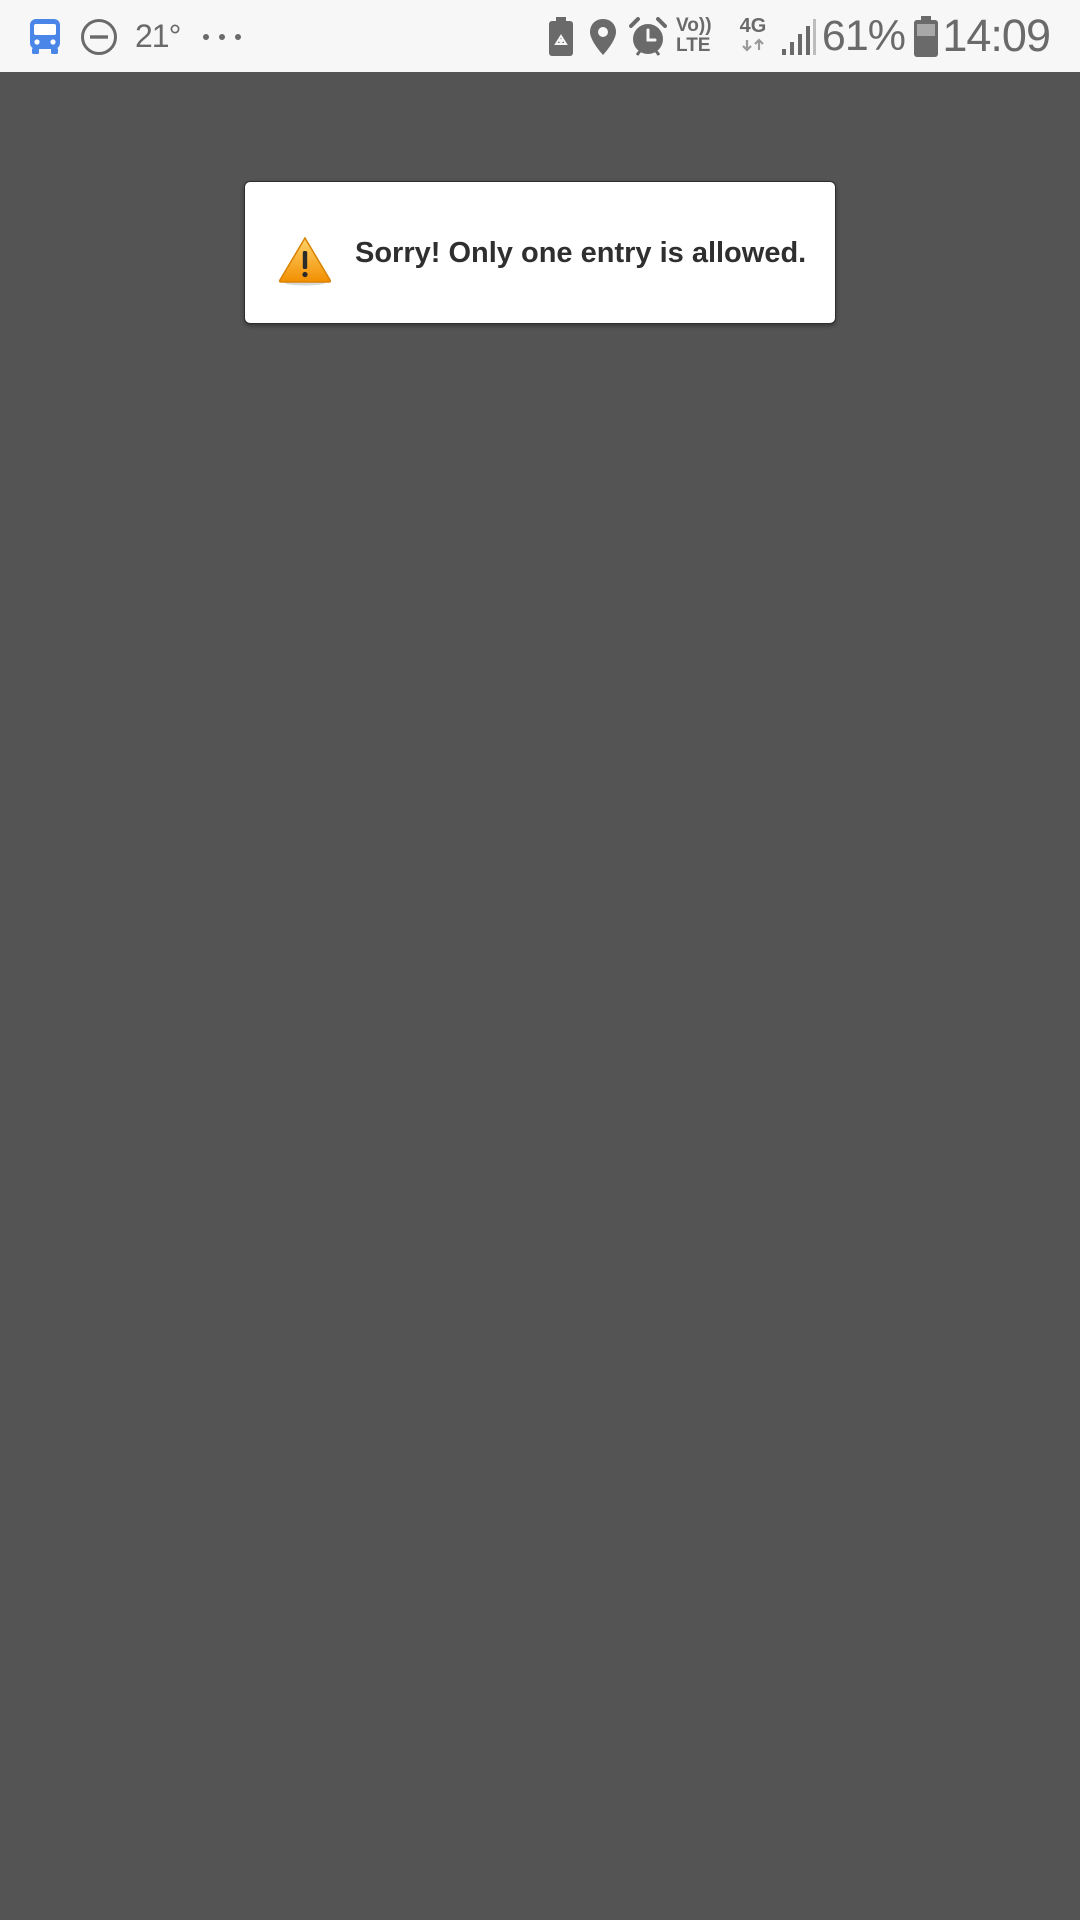 The height and width of the screenshot is (1920, 1080). What do you see at coordinates (45, 36) in the screenshot?
I see `bus-icon` at bounding box center [45, 36].